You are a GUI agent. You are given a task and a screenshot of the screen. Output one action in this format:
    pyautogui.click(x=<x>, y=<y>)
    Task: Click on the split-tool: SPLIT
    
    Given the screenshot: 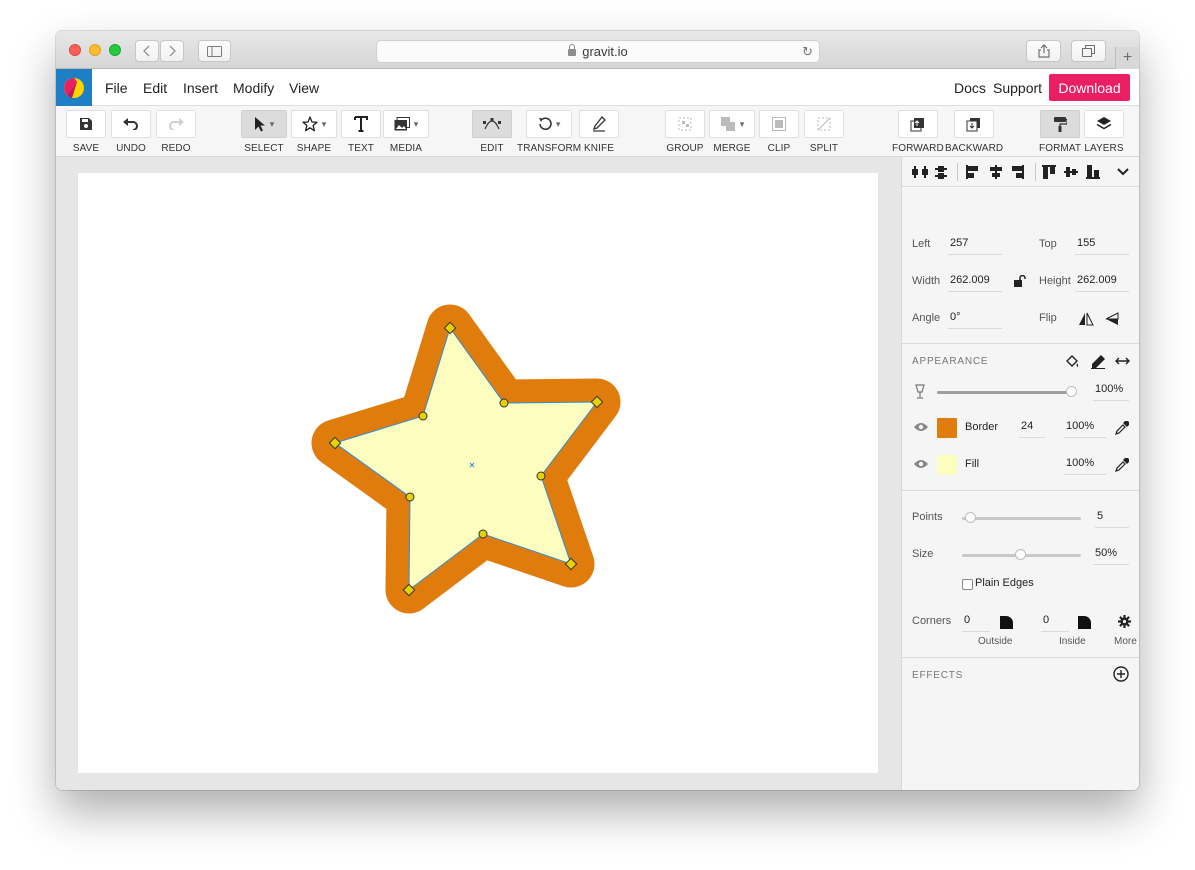 What is the action you would take?
    pyautogui.click(x=824, y=132)
    